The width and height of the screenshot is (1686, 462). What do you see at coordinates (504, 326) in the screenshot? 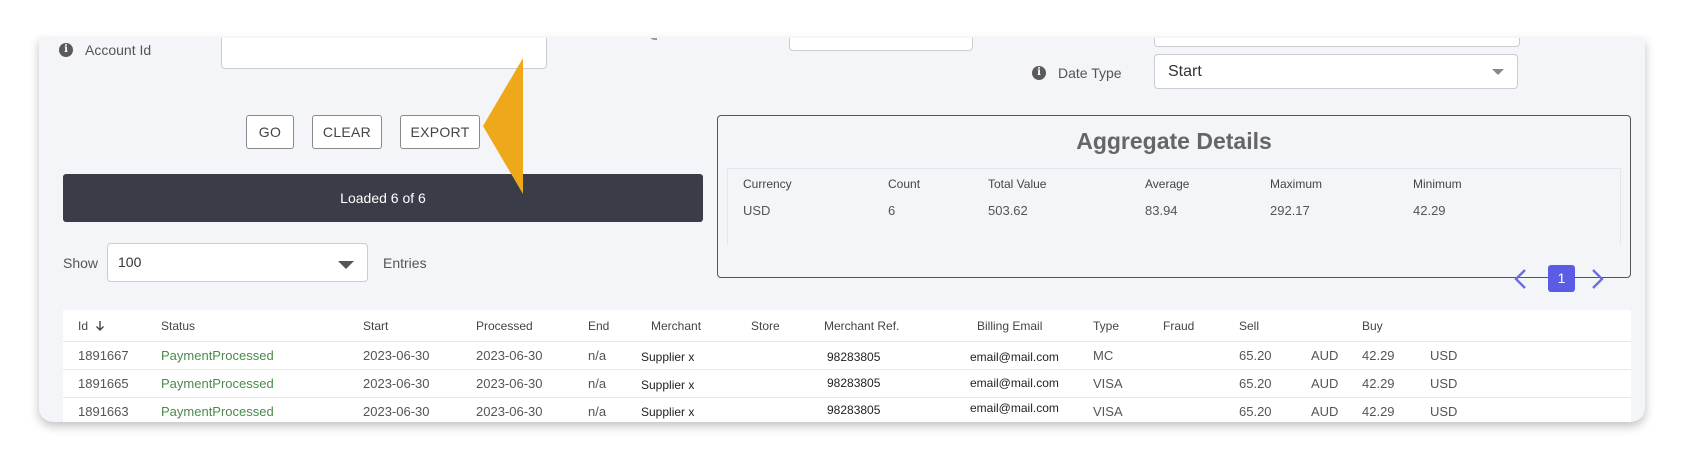
I see `column-header-processed: Processed` at bounding box center [504, 326].